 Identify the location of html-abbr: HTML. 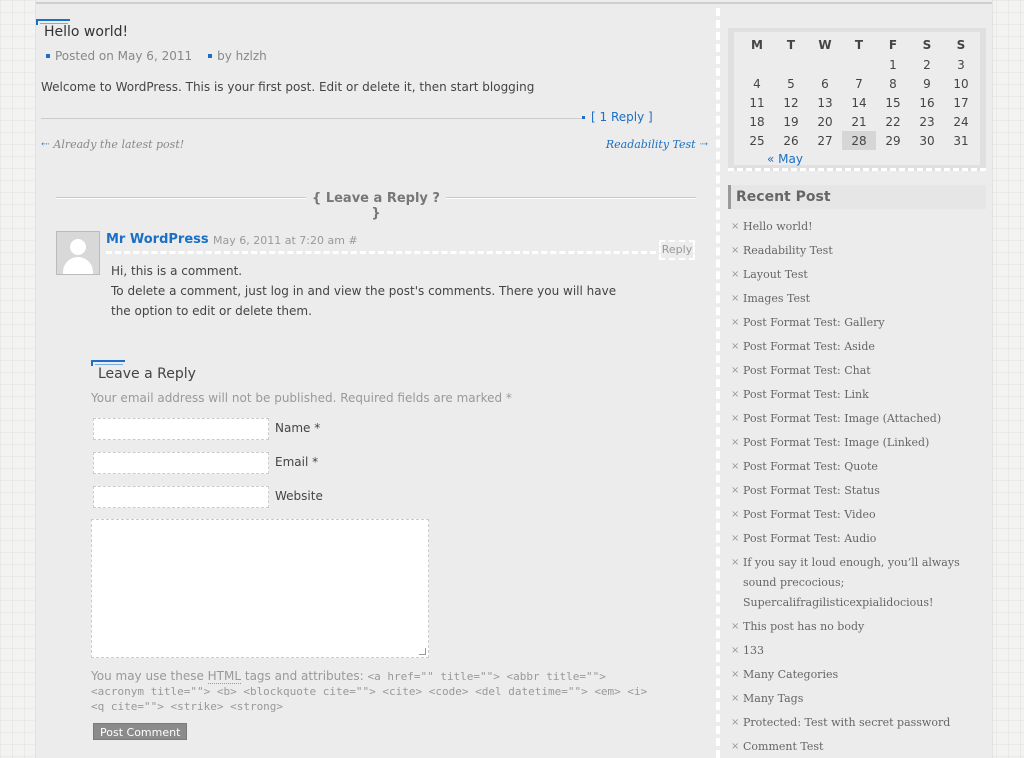
(224, 676).